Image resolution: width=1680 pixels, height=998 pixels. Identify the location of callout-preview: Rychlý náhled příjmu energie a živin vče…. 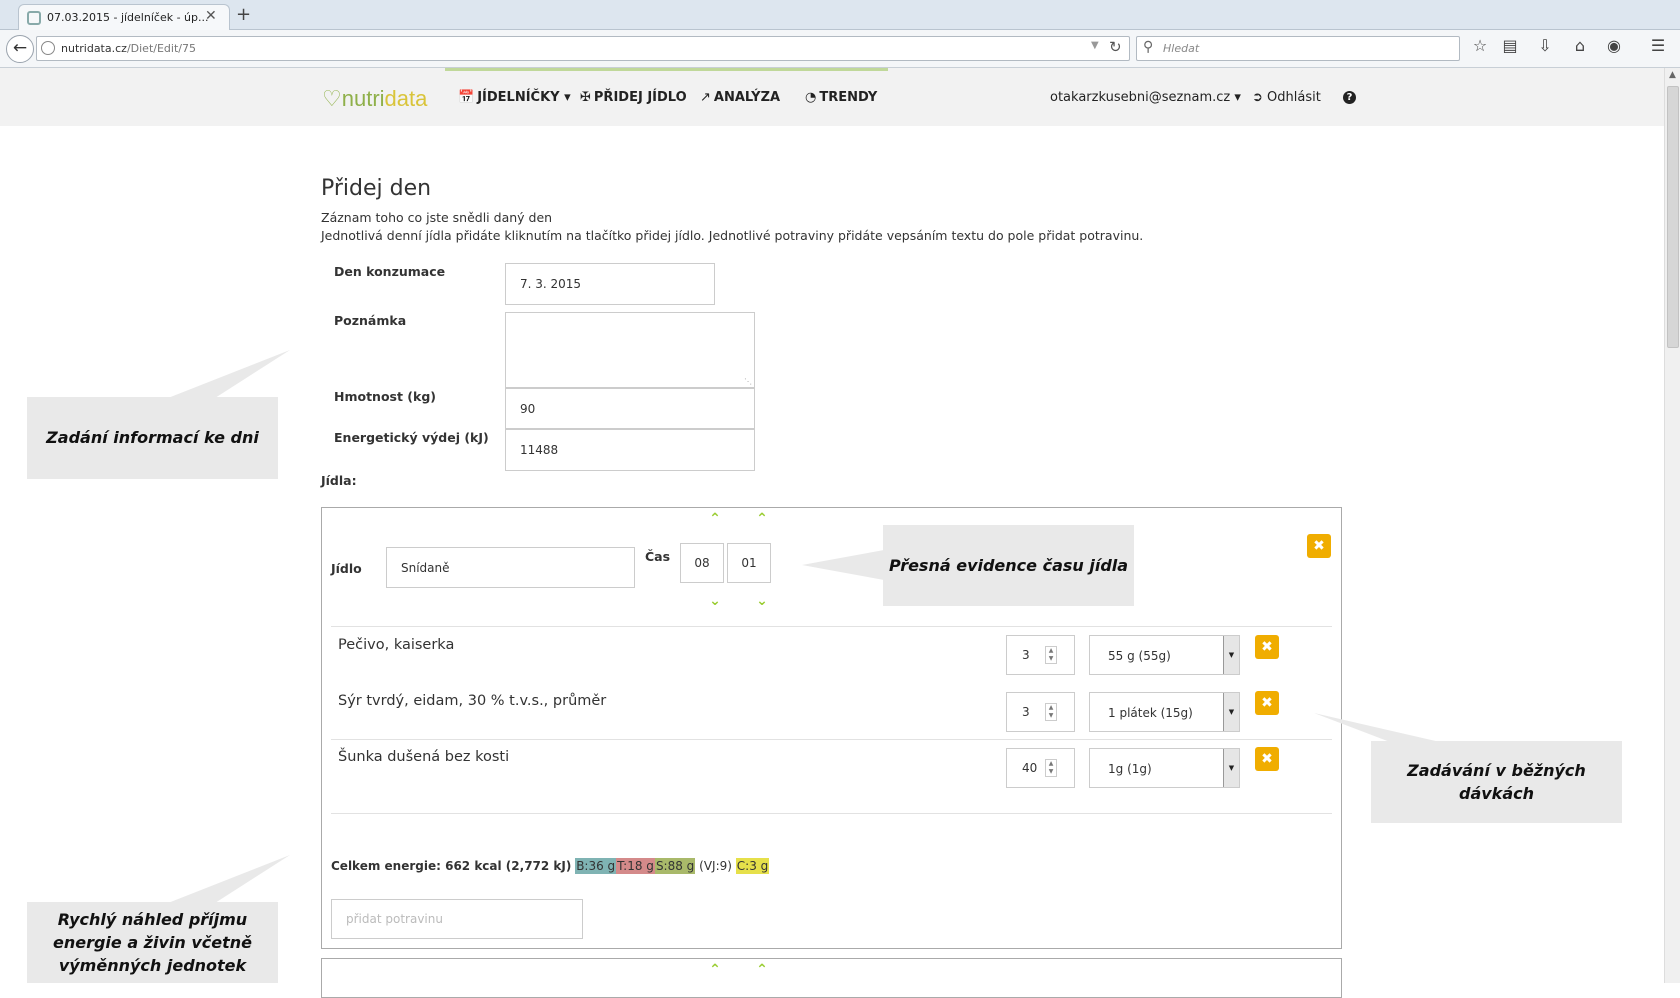
(152, 942).